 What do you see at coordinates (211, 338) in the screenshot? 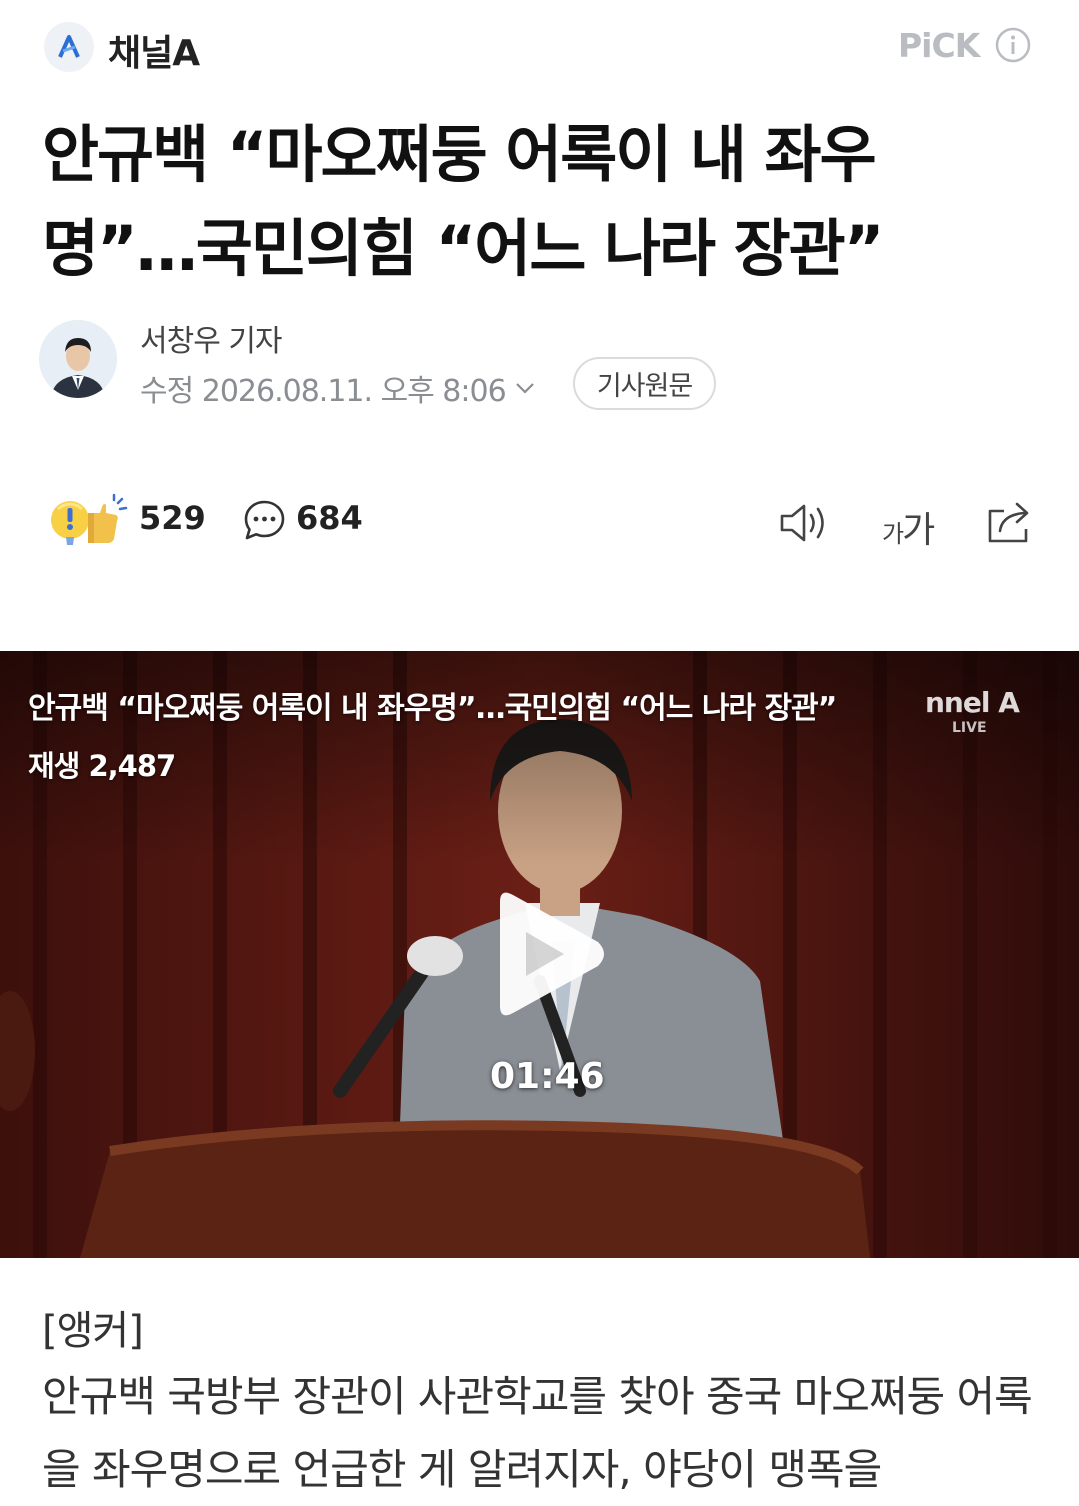
I see `reporter-name: 서창우 기자` at bounding box center [211, 338].